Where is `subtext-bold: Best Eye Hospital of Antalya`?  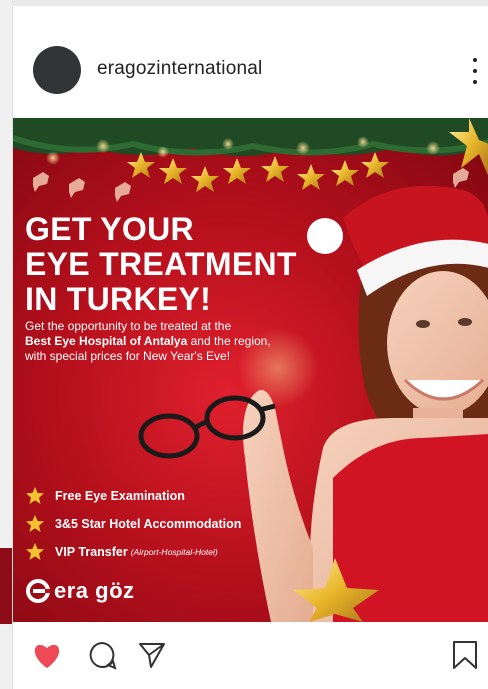
subtext-bold: Best Eye Hospital of Antalya is located at coordinates (106, 341).